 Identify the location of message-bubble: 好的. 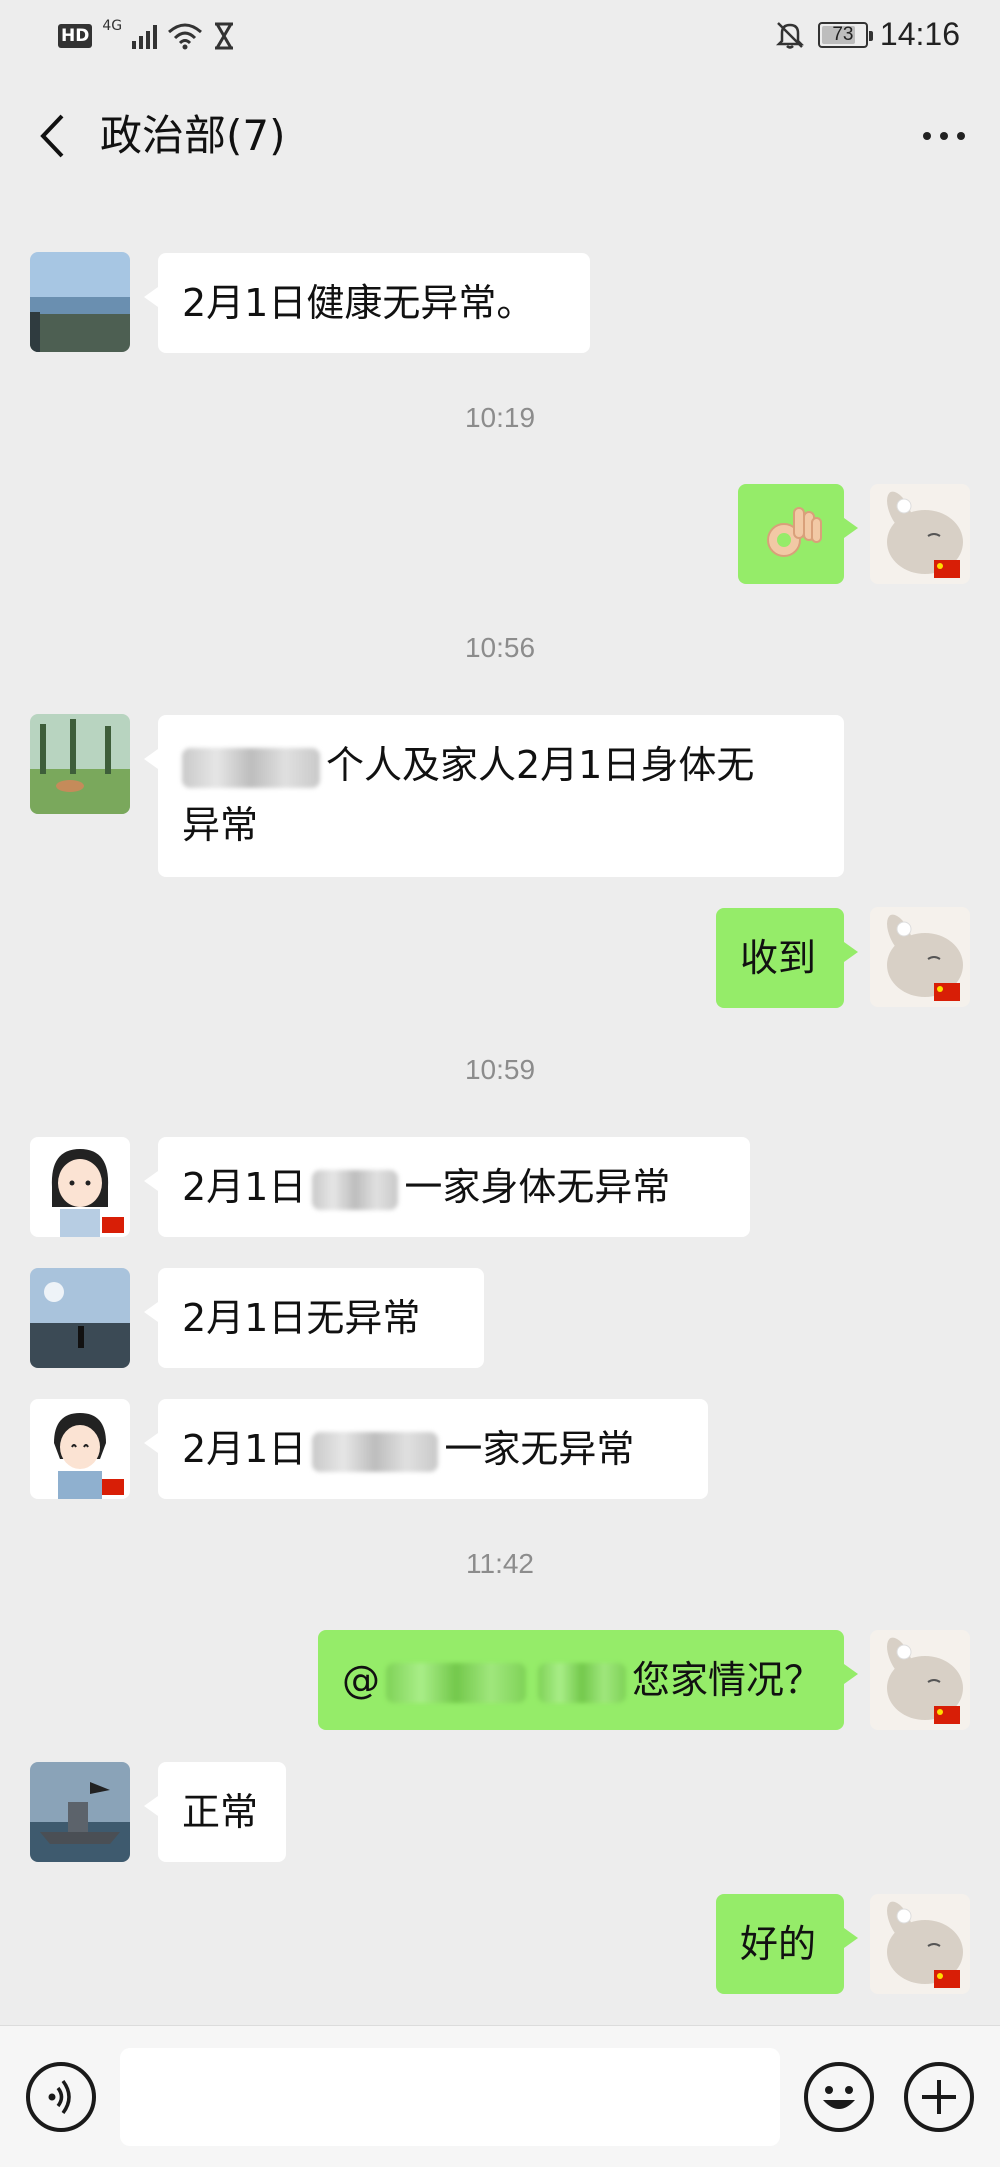
(787, 1944).